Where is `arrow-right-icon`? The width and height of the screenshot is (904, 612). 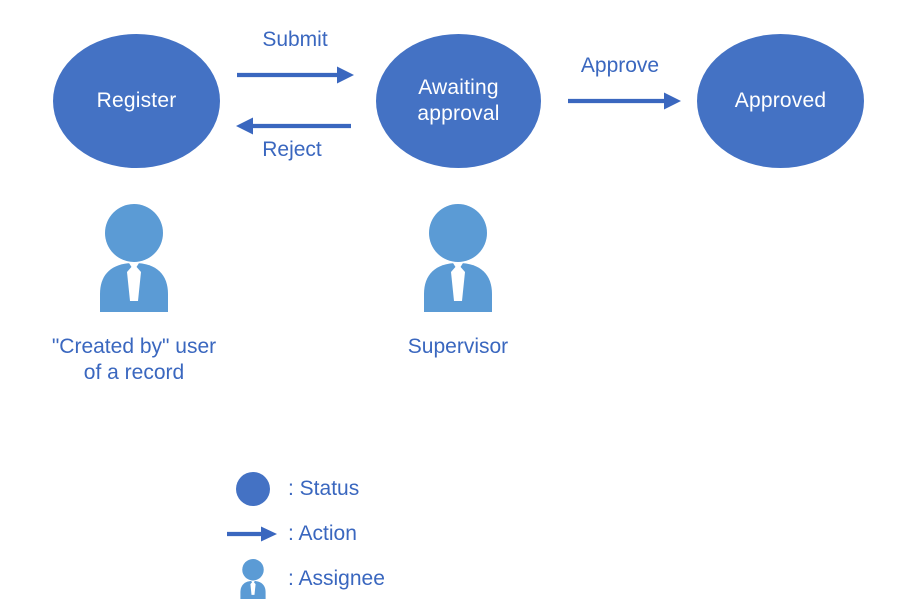 arrow-right-icon is located at coordinates (253, 534).